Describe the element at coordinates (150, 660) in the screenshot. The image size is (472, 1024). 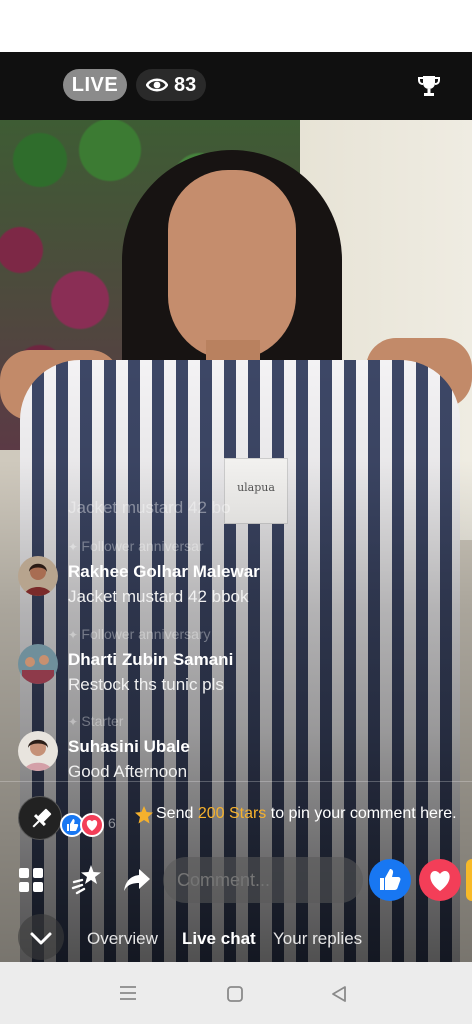
I see `comment-author: Dharti Zubin Samani` at that location.